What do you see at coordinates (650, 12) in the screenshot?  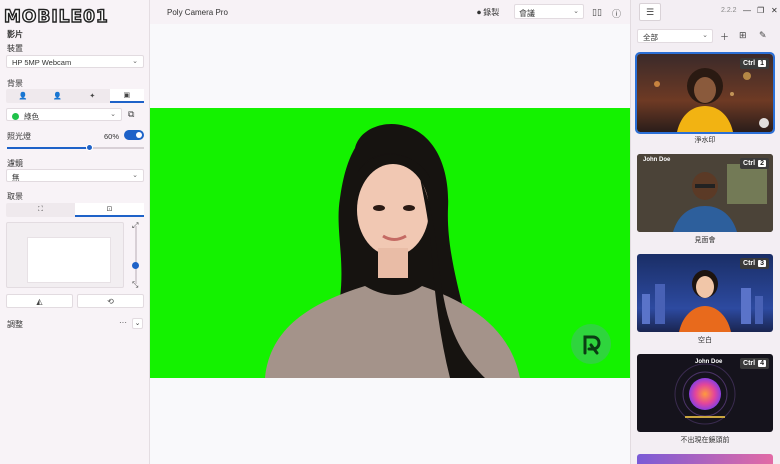 I see `scenes-tab-icon: ☰` at bounding box center [650, 12].